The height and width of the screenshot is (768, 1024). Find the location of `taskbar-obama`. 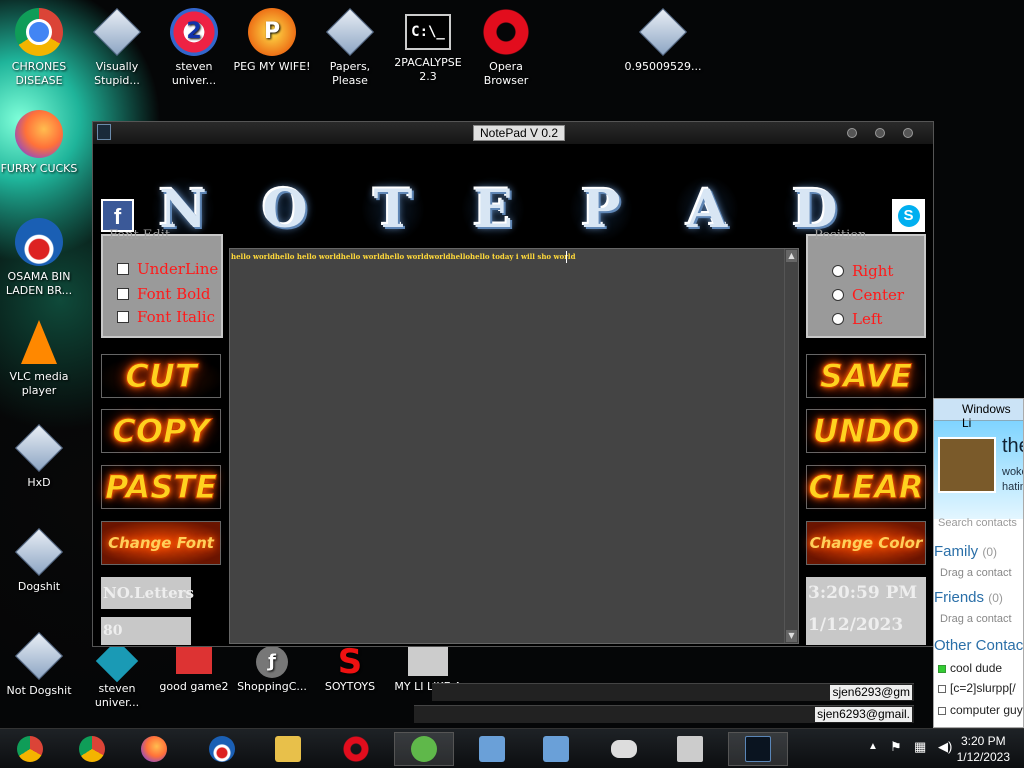

taskbar-obama is located at coordinates (222, 749).